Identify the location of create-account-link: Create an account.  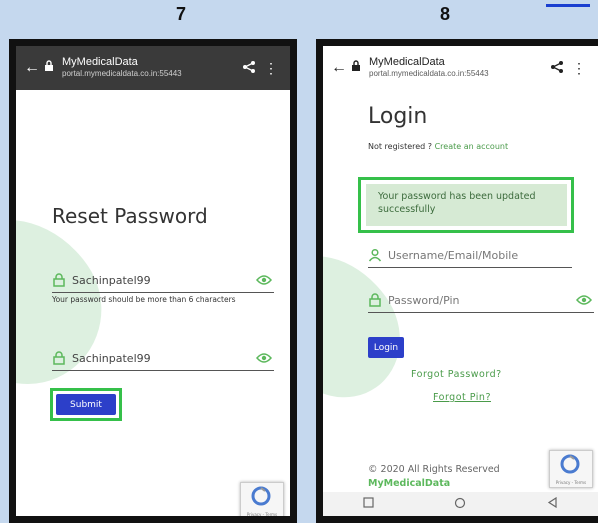
(472, 146).